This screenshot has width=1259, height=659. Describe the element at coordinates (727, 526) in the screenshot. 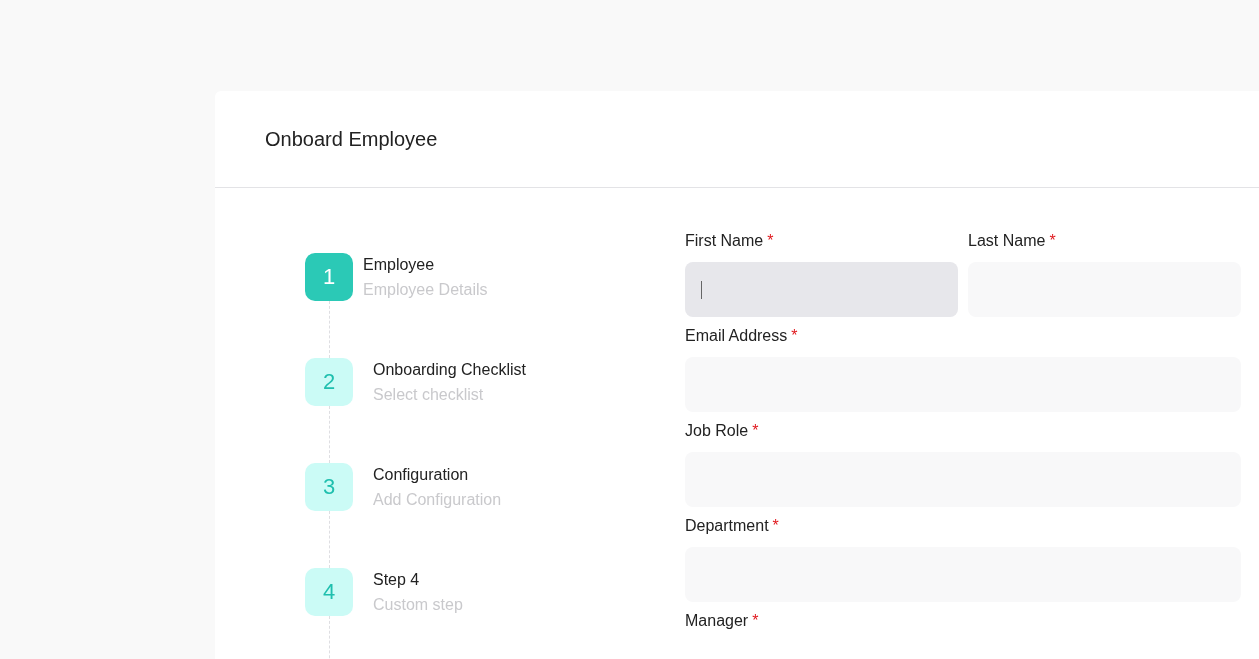

I see `field-label: Department` at that location.